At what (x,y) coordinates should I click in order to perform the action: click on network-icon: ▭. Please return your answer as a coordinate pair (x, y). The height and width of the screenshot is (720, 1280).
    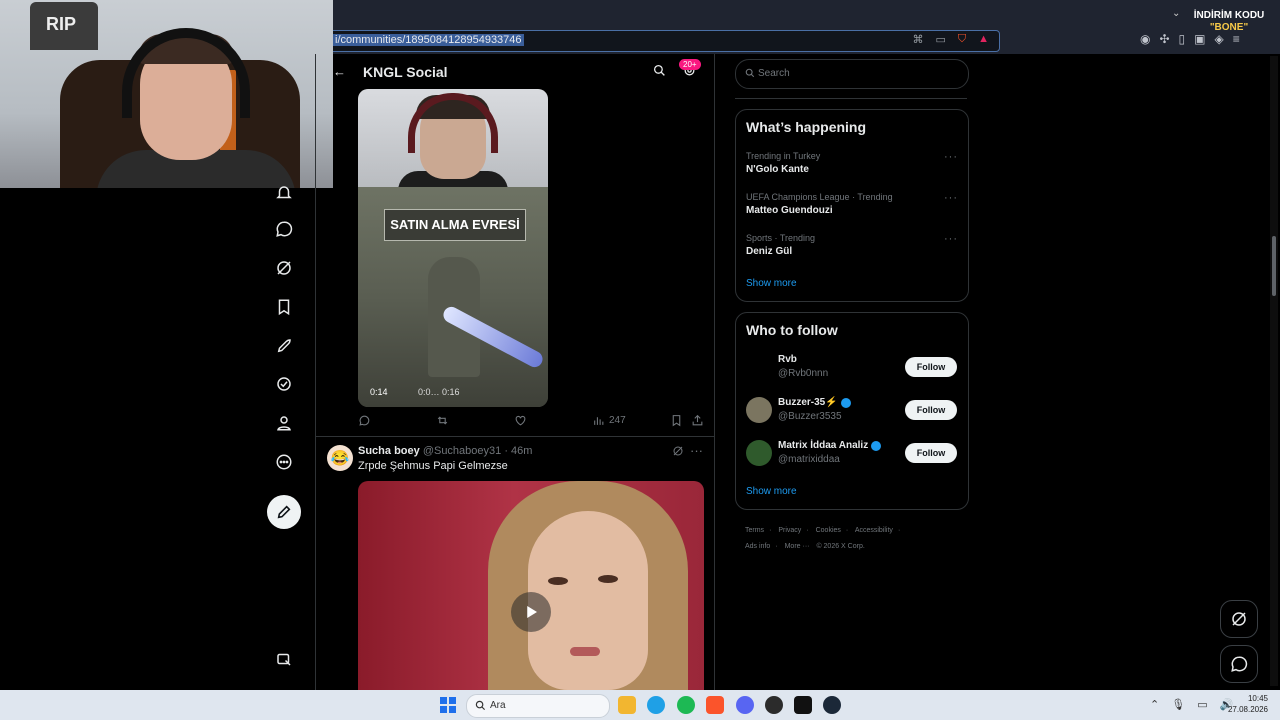
    Looking at the image, I should click on (1202, 704).